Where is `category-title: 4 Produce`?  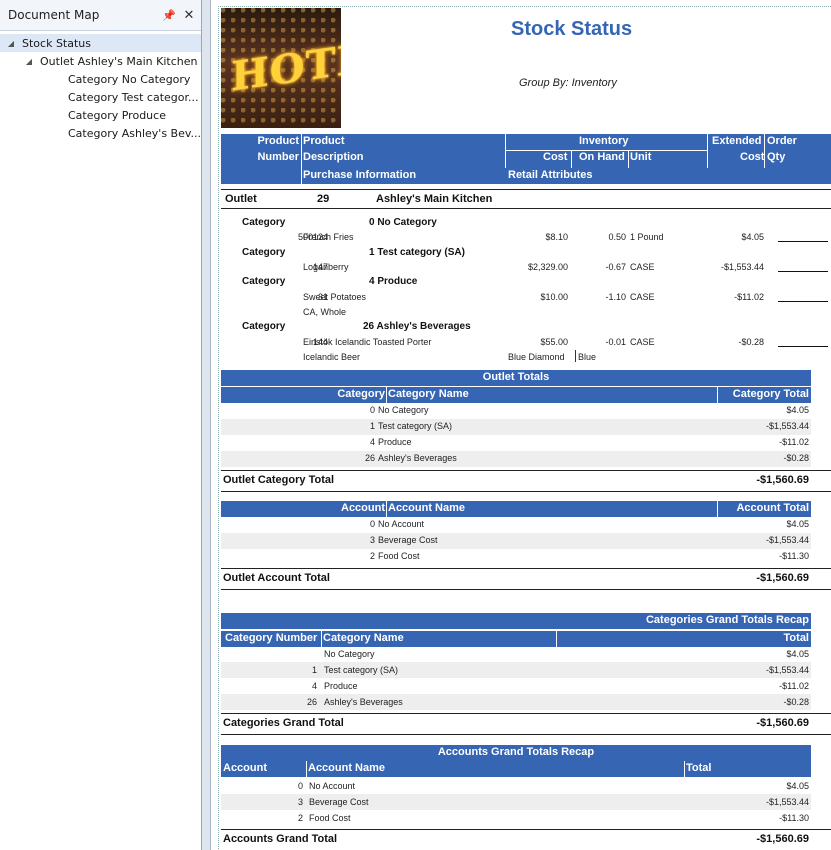
category-title: 4 Produce is located at coordinates (393, 281).